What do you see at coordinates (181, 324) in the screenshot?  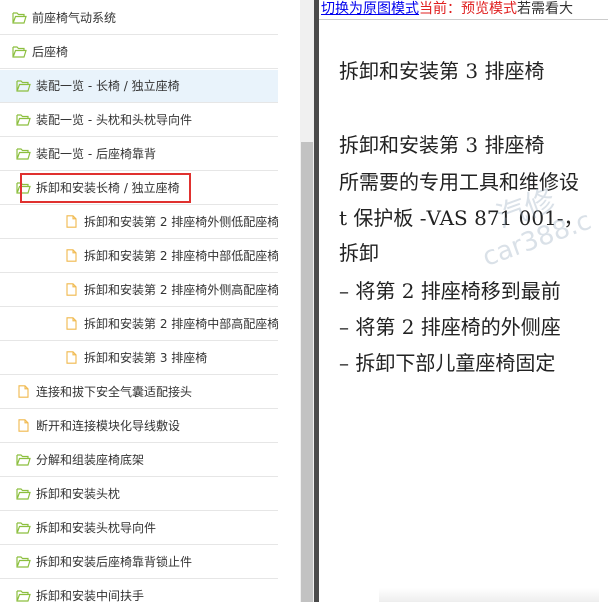 I see `tree-item-label: 拆卸和安装第 2 排座椅中部高配座椅` at bounding box center [181, 324].